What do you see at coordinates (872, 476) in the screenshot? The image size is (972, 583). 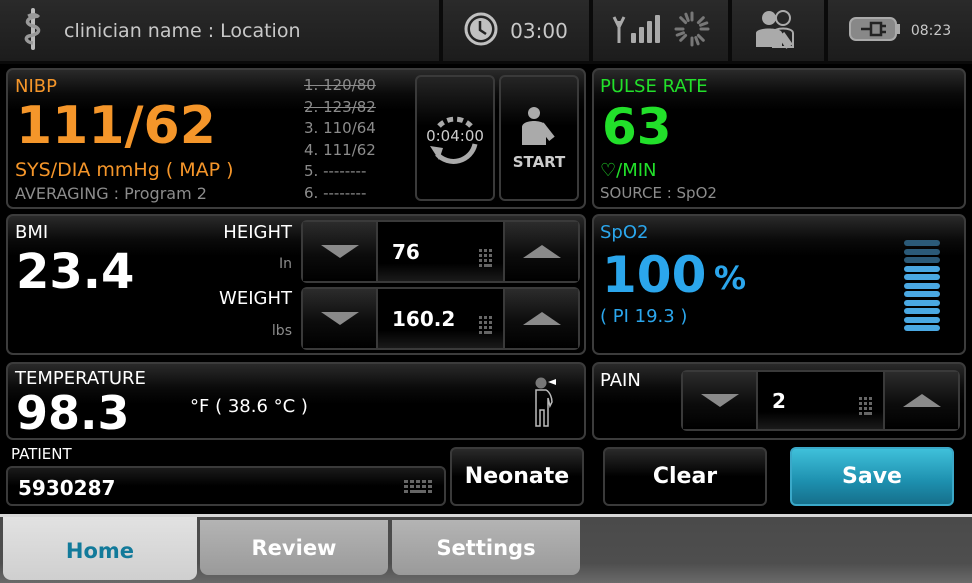 I see `save-button: Save` at bounding box center [872, 476].